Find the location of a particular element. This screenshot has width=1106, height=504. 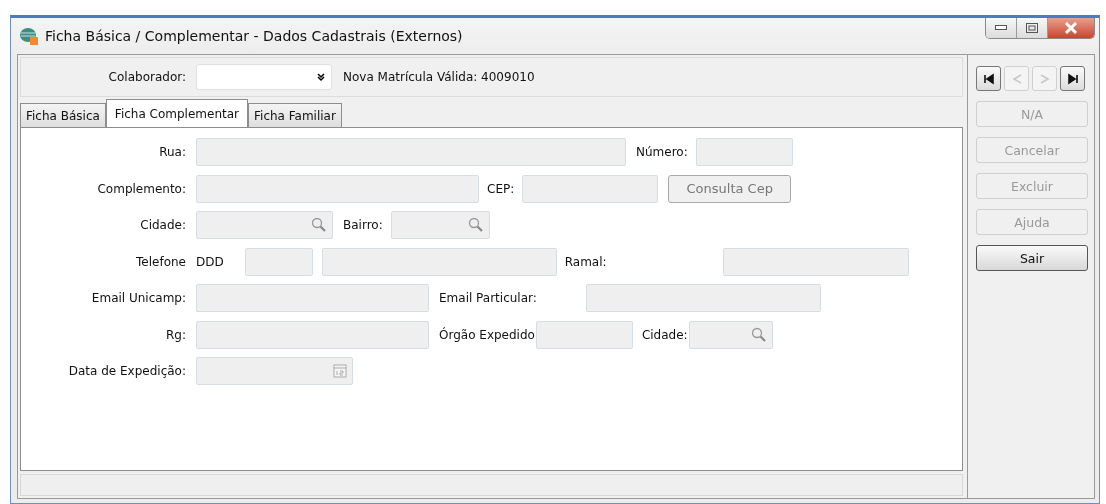

app-icon is located at coordinates (29, 36).